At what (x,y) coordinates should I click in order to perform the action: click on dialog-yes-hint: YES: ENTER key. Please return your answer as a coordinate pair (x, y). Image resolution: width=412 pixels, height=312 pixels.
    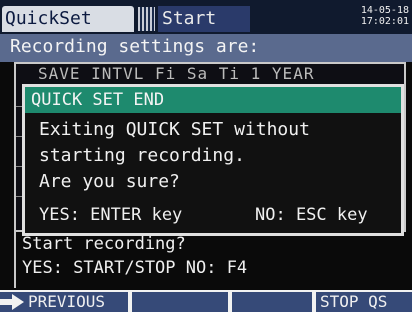
    Looking at the image, I should click on (110, 215).